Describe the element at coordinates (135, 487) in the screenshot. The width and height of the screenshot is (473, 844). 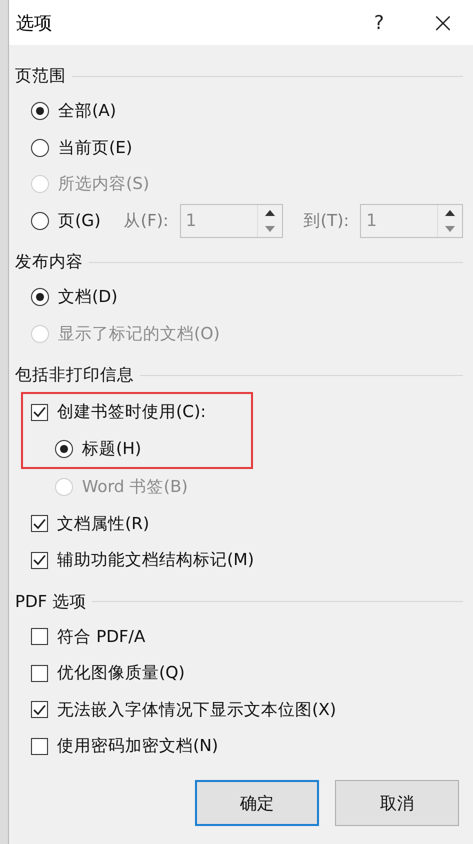
I see `option-label: Word 书签(B)` at that location.